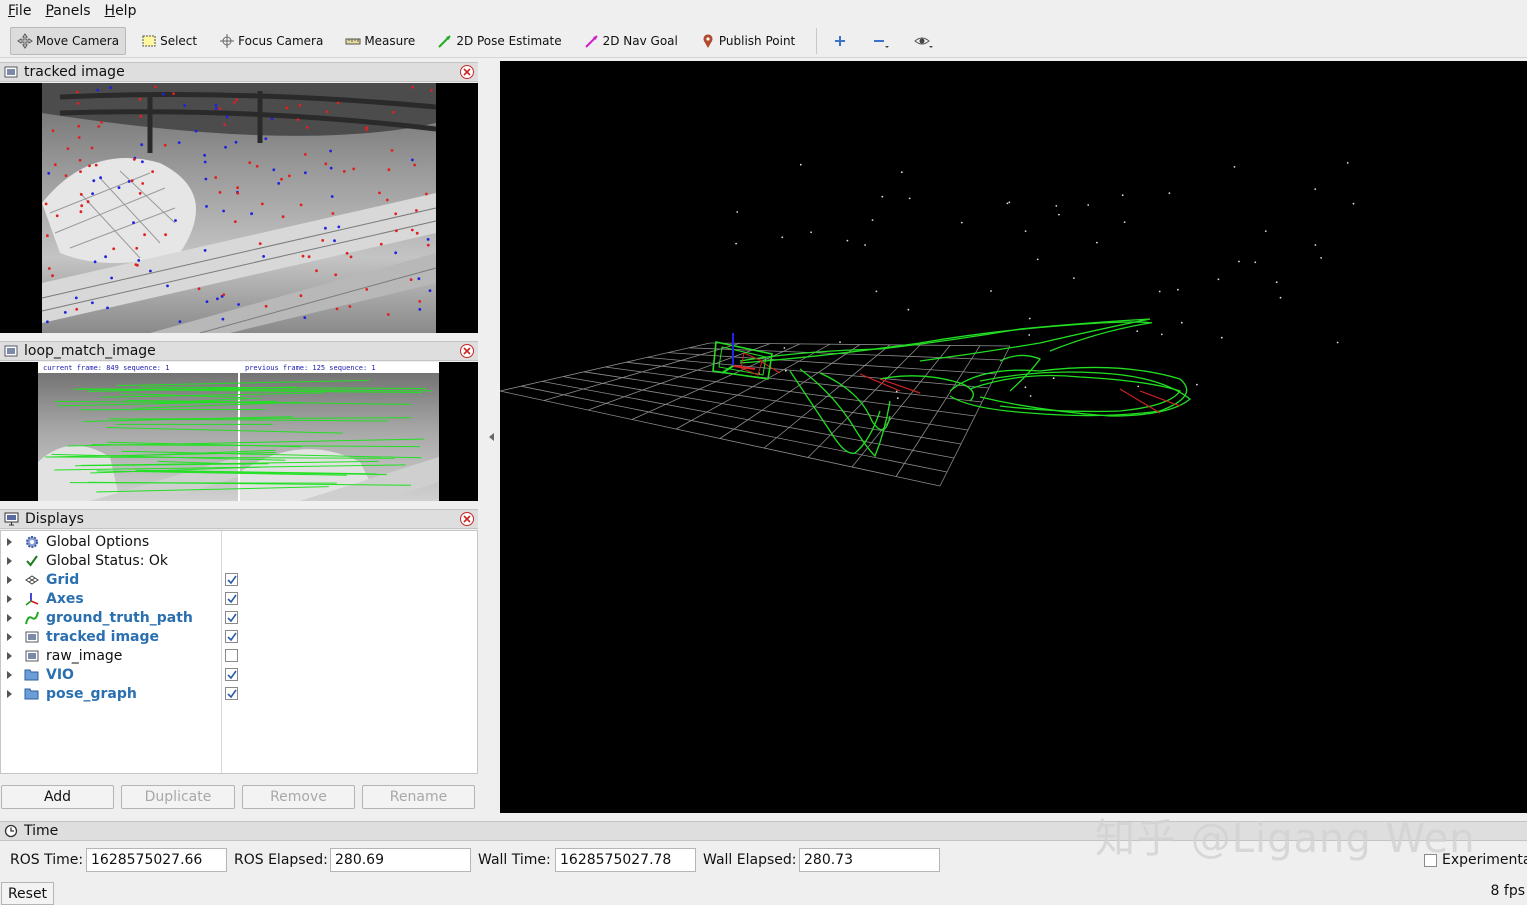  Describe the element at coordinates (231, 598) in the screenshot. I see `axes-checkbox` at that location.